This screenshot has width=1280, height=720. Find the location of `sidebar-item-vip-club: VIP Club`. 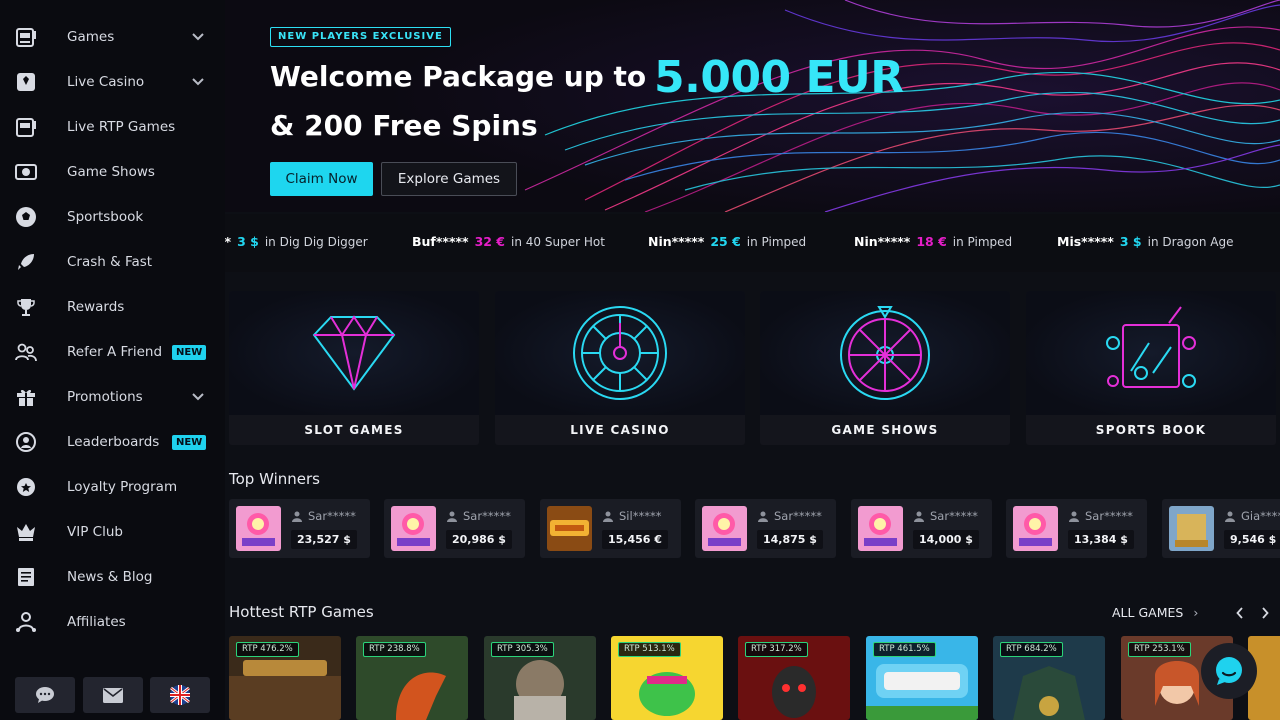

sidebar-item-vip-club: VIP Club is located at coordinates (112, 532).